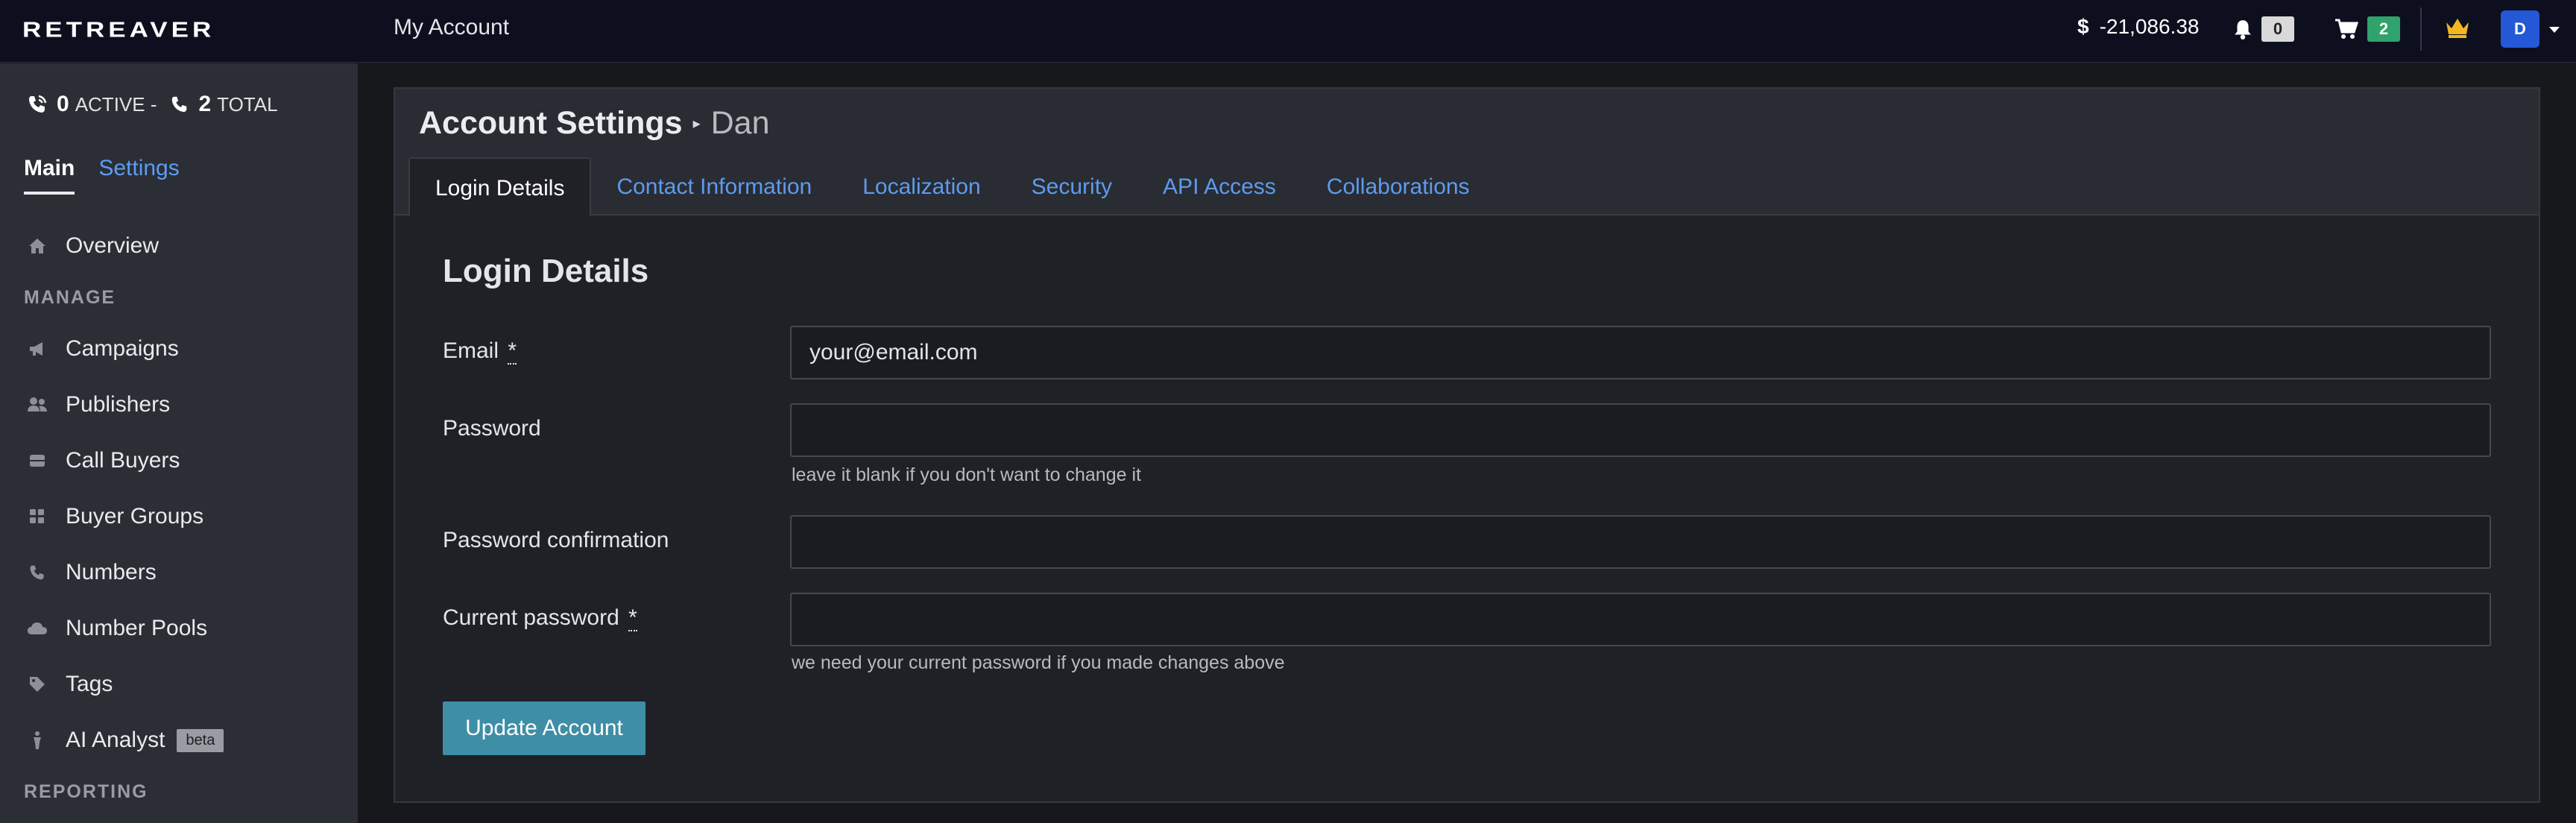 This screenshot has width=2576, height=823. What do you see at coordinates (1641, 430) in the screenshot?
I see `password-field` at bounding box center [1641, 430].